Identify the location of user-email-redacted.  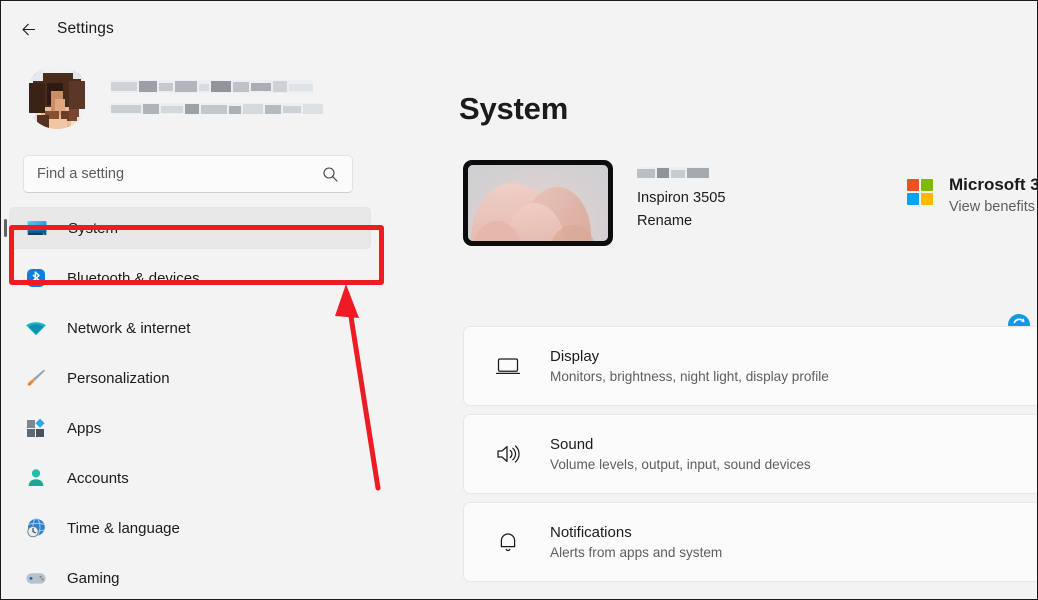
(217, 108).